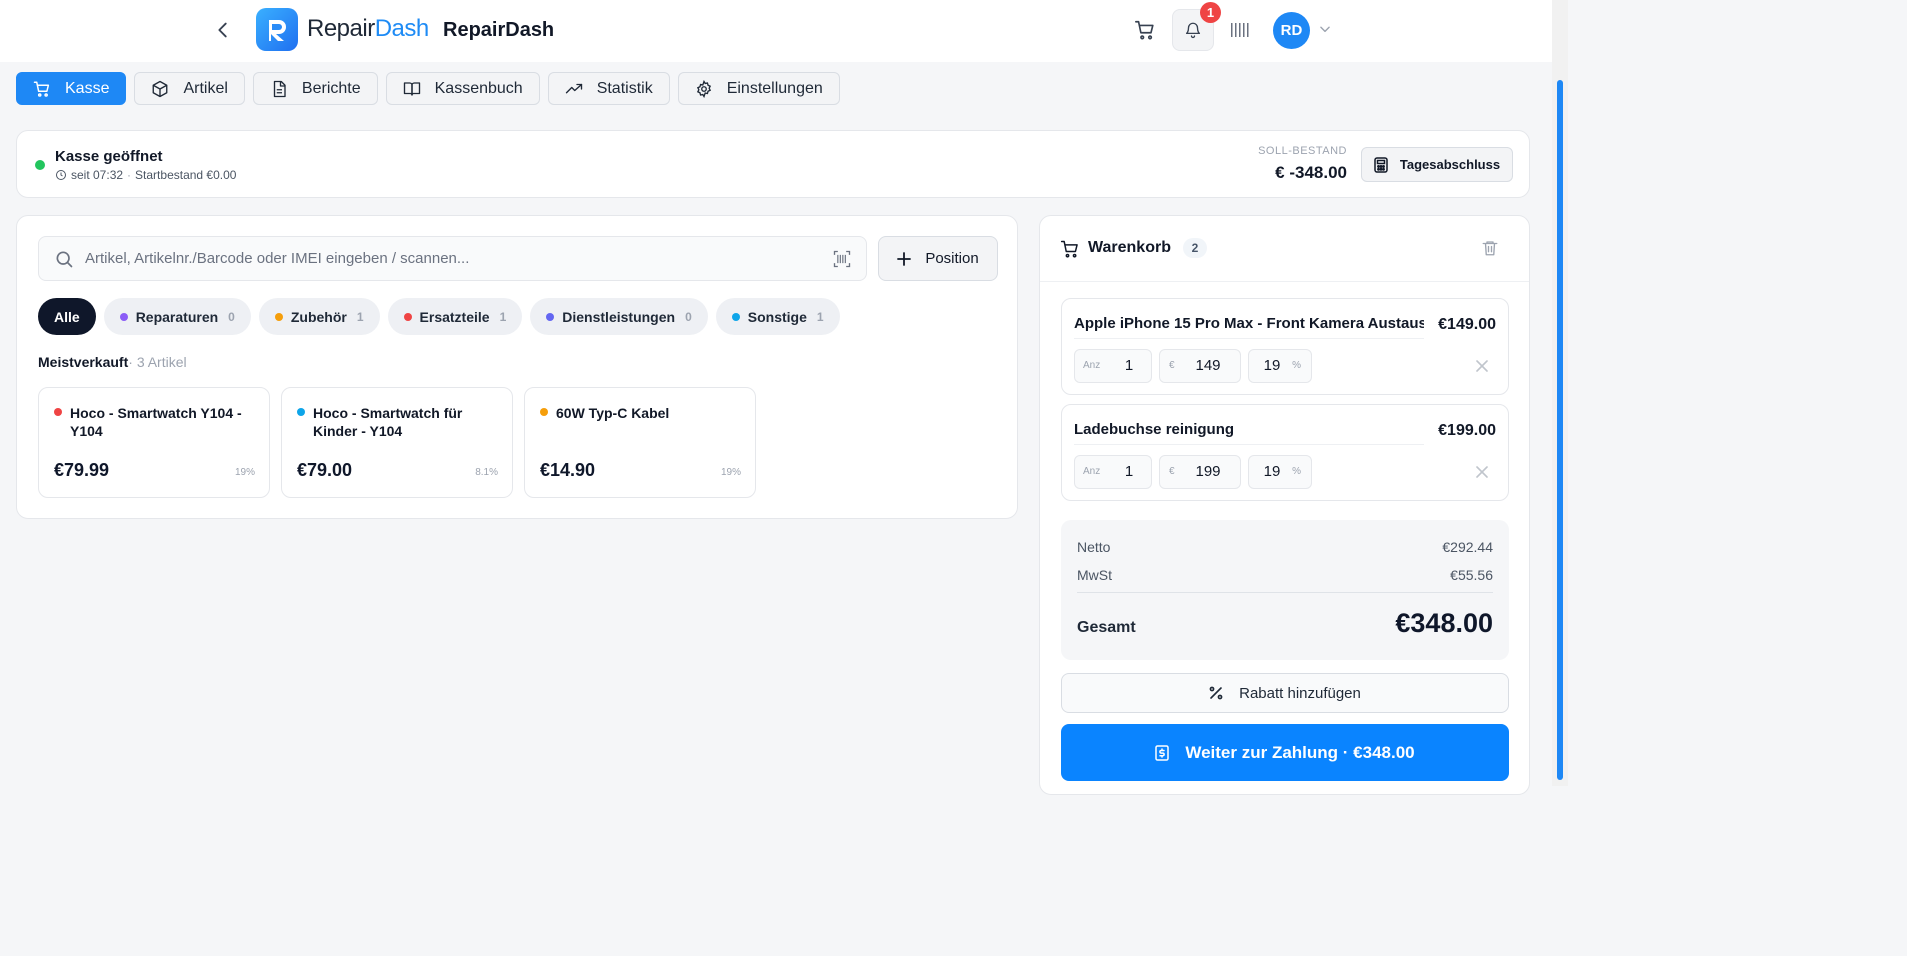 The image size is (1907, 956). Describe the element at coordinates (325, 470) in the screenshot. I see `product-price: €79.00` at that location.